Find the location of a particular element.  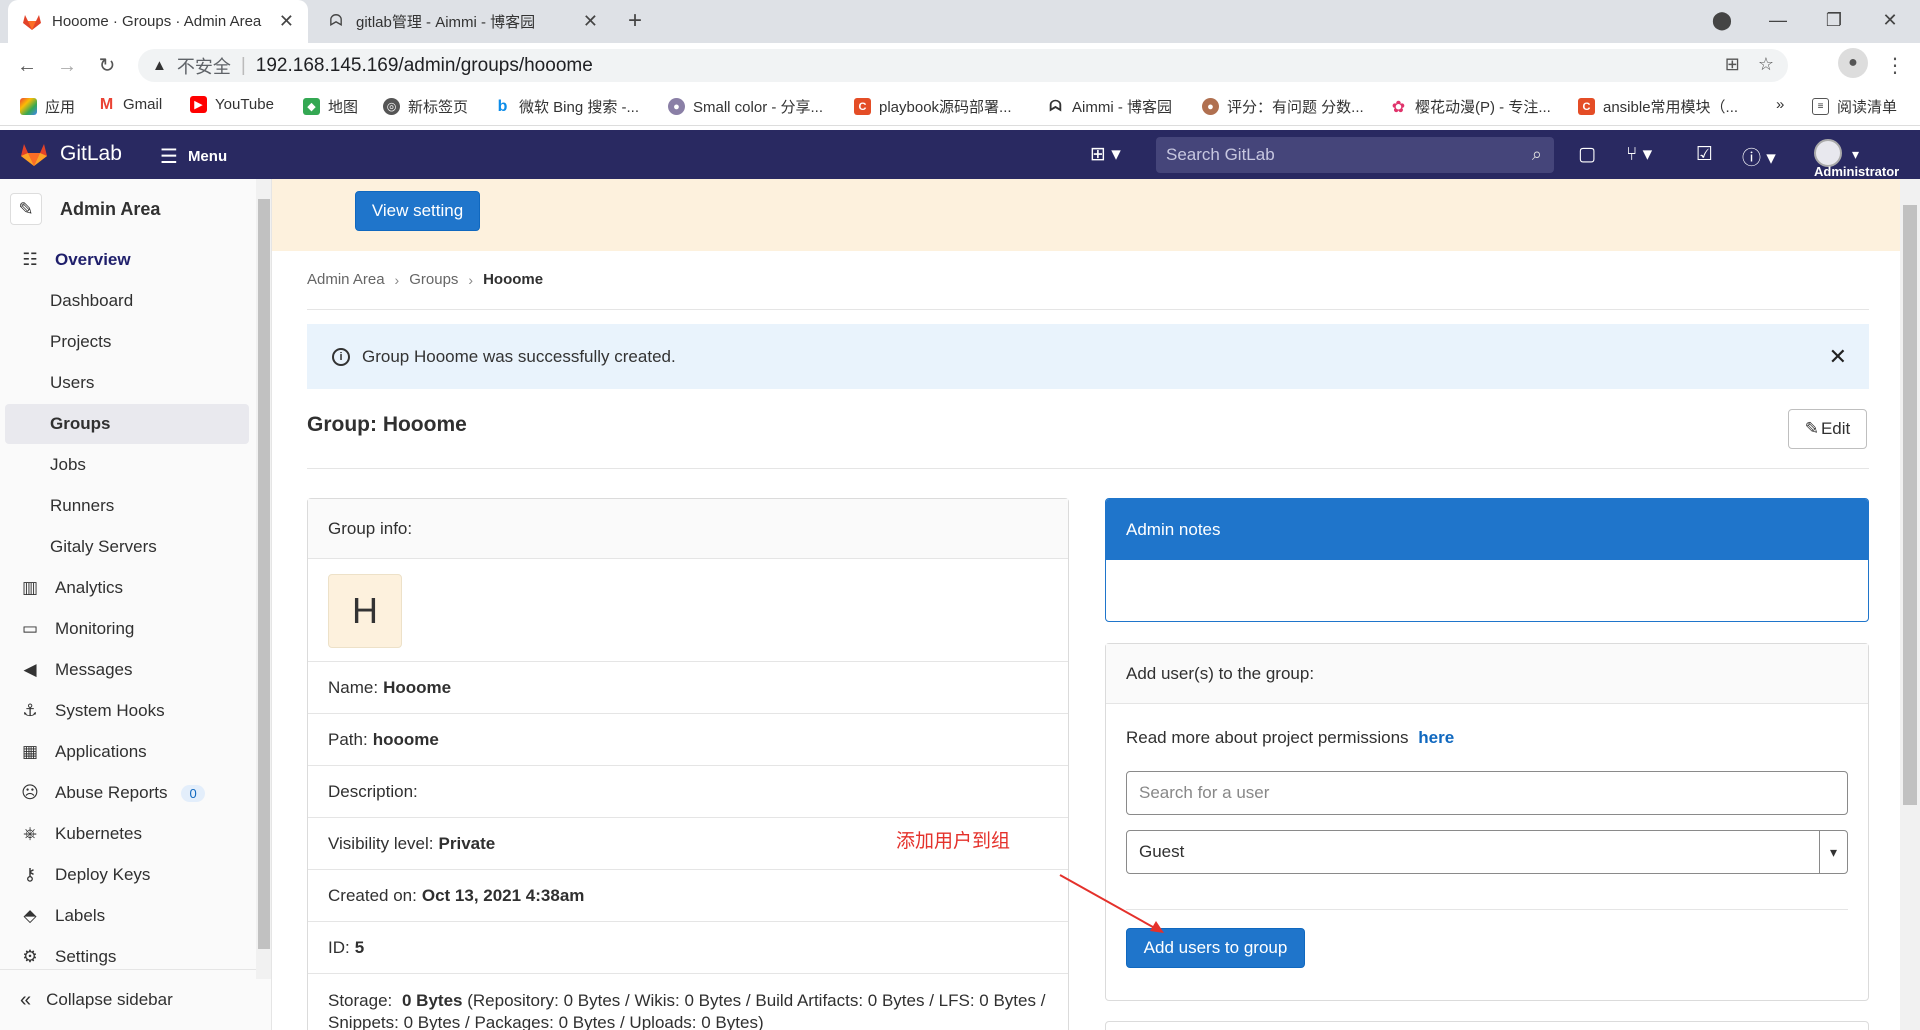

sidebar-header: ✎ Admin Area is located at coordinates (85, 209).